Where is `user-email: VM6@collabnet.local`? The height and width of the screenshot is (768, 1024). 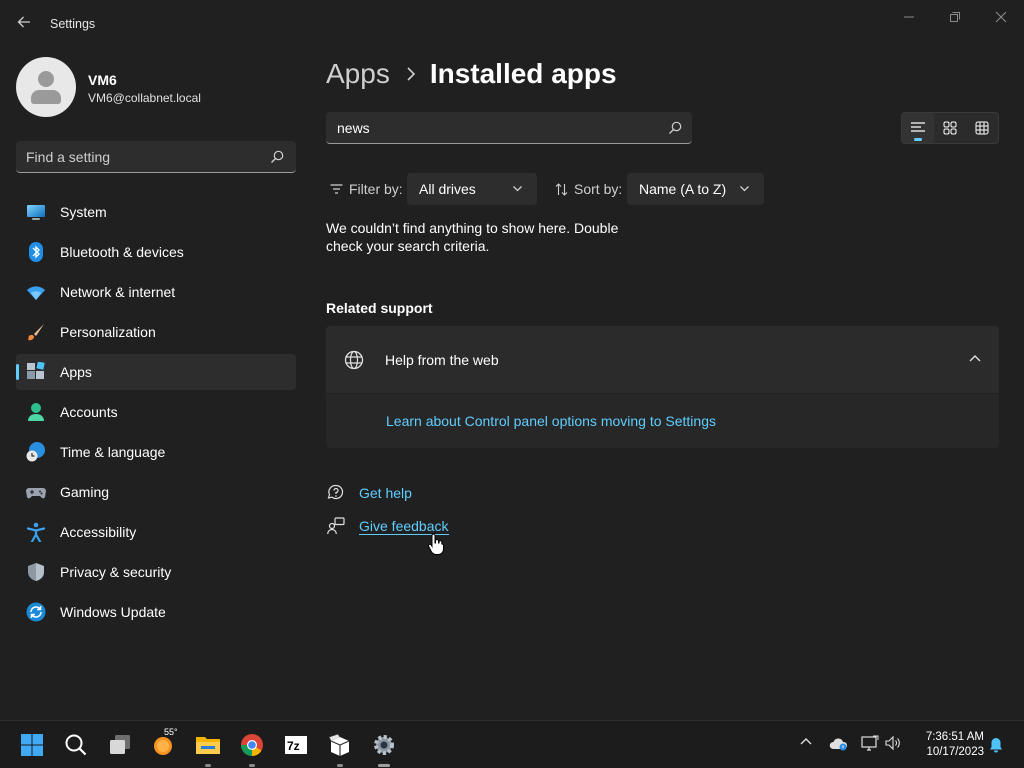 user-email: VM6@collabnet.local is located at coordinates (144, 98).